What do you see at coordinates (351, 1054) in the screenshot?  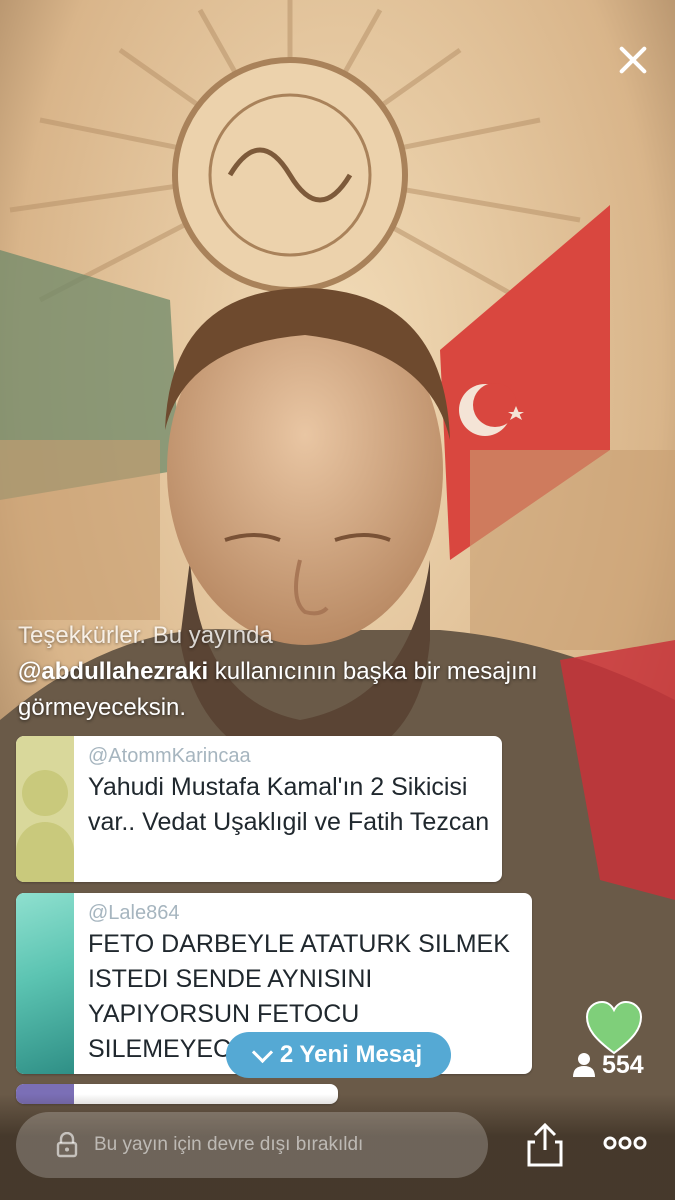 I see `new-messages-label: 2 Yeni Mesaj` at bounding box center [351, 1054].